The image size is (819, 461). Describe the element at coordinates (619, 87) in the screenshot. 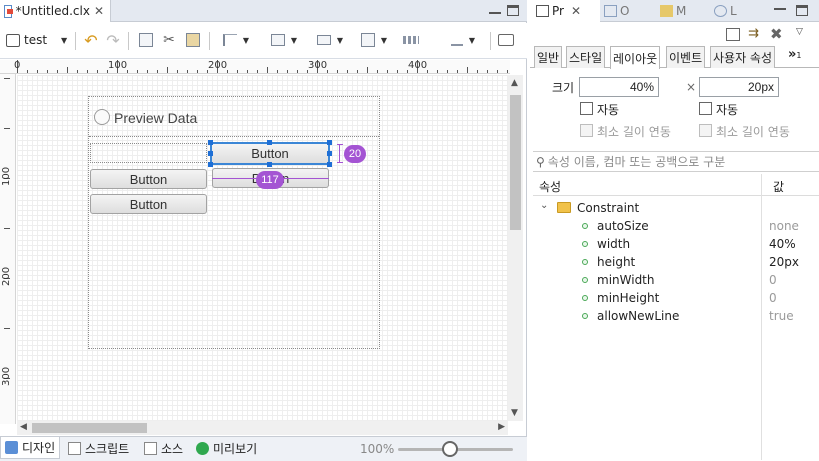

I see `width-input: 40%` at that location.